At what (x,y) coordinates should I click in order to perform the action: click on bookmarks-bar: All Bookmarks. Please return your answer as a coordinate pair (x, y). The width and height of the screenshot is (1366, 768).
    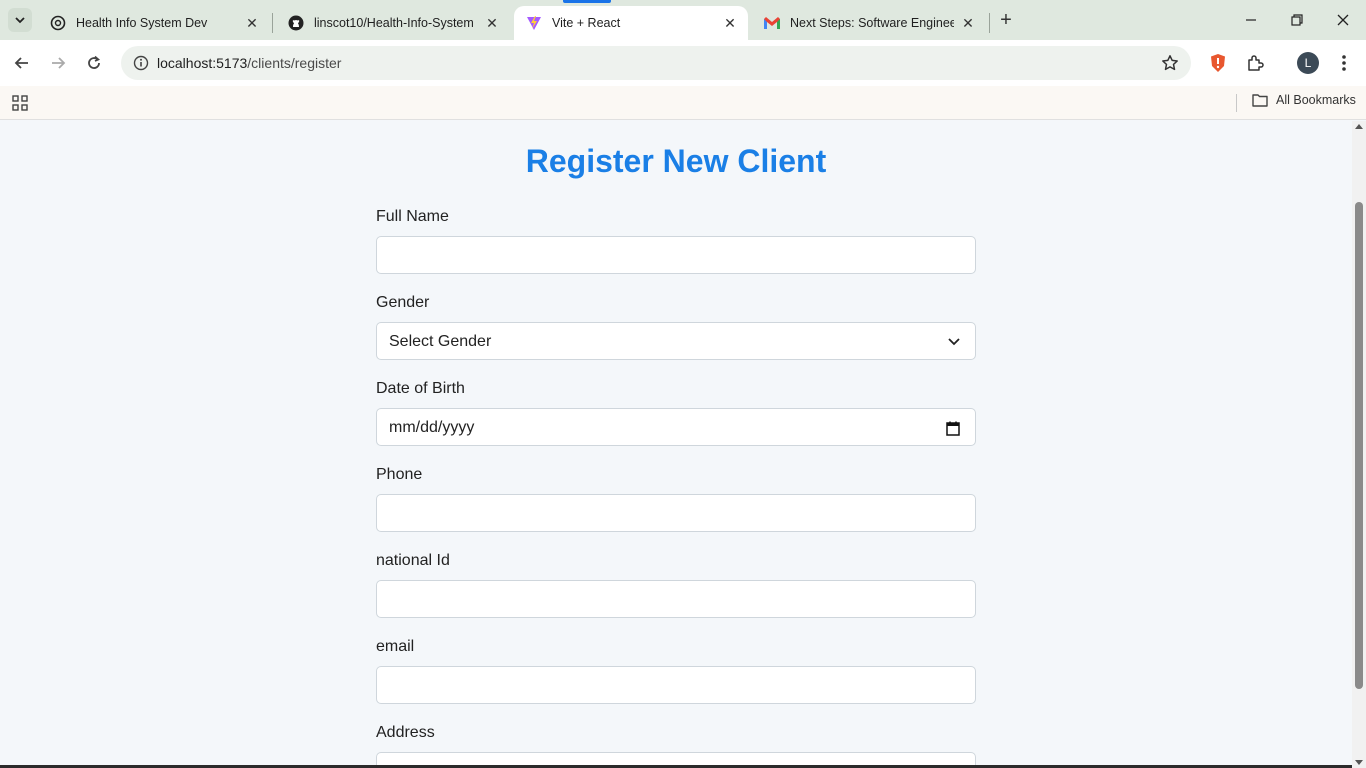
    Looking at the image, I should click on (683, 103).